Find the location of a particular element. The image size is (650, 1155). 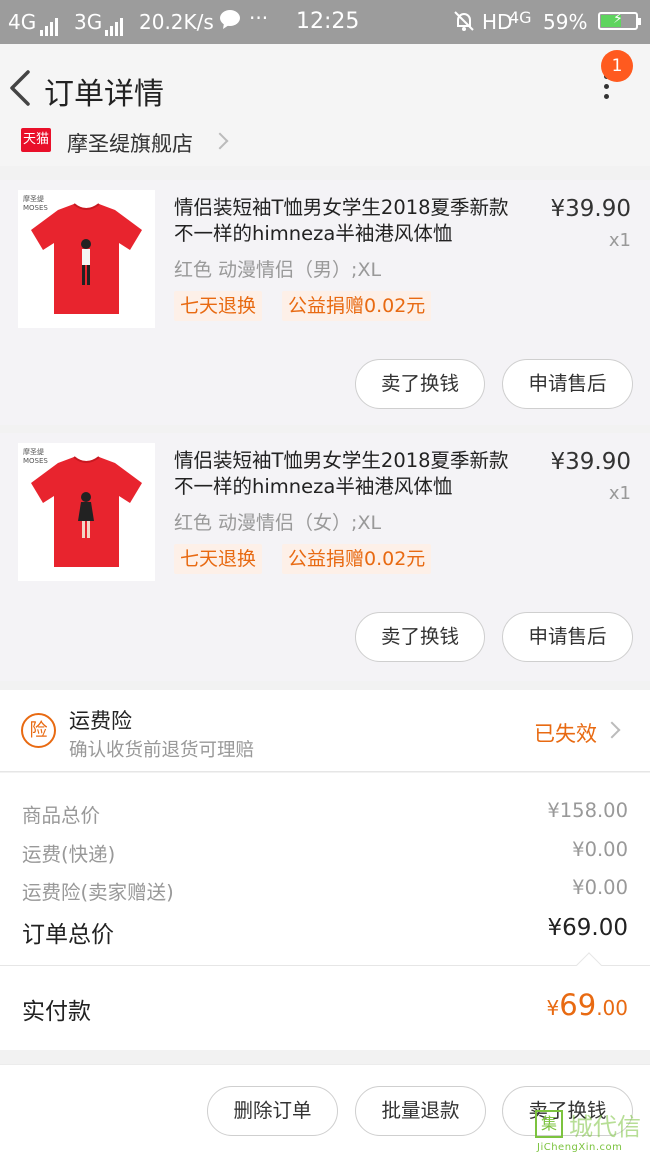

page-title: 订单详情 is located at coordinates (104, 94).